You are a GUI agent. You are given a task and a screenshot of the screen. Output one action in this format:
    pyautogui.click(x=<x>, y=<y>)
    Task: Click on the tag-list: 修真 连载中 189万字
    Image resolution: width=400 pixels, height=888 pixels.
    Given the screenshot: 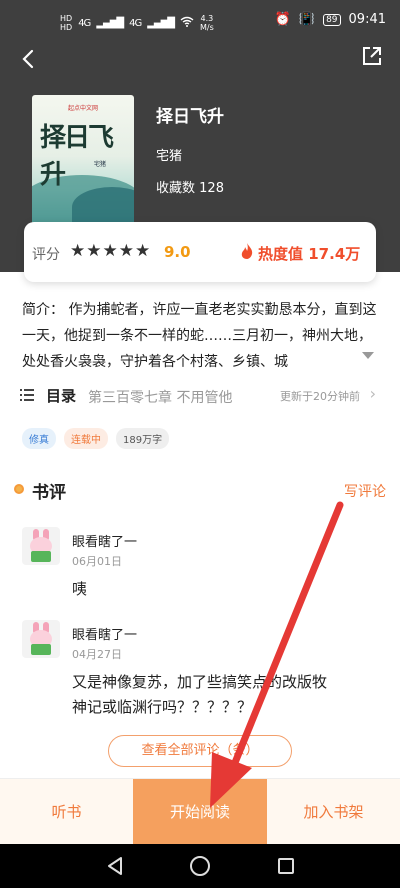 What is the action you would take?
    pyautogui.click(x=96, y=438)
    